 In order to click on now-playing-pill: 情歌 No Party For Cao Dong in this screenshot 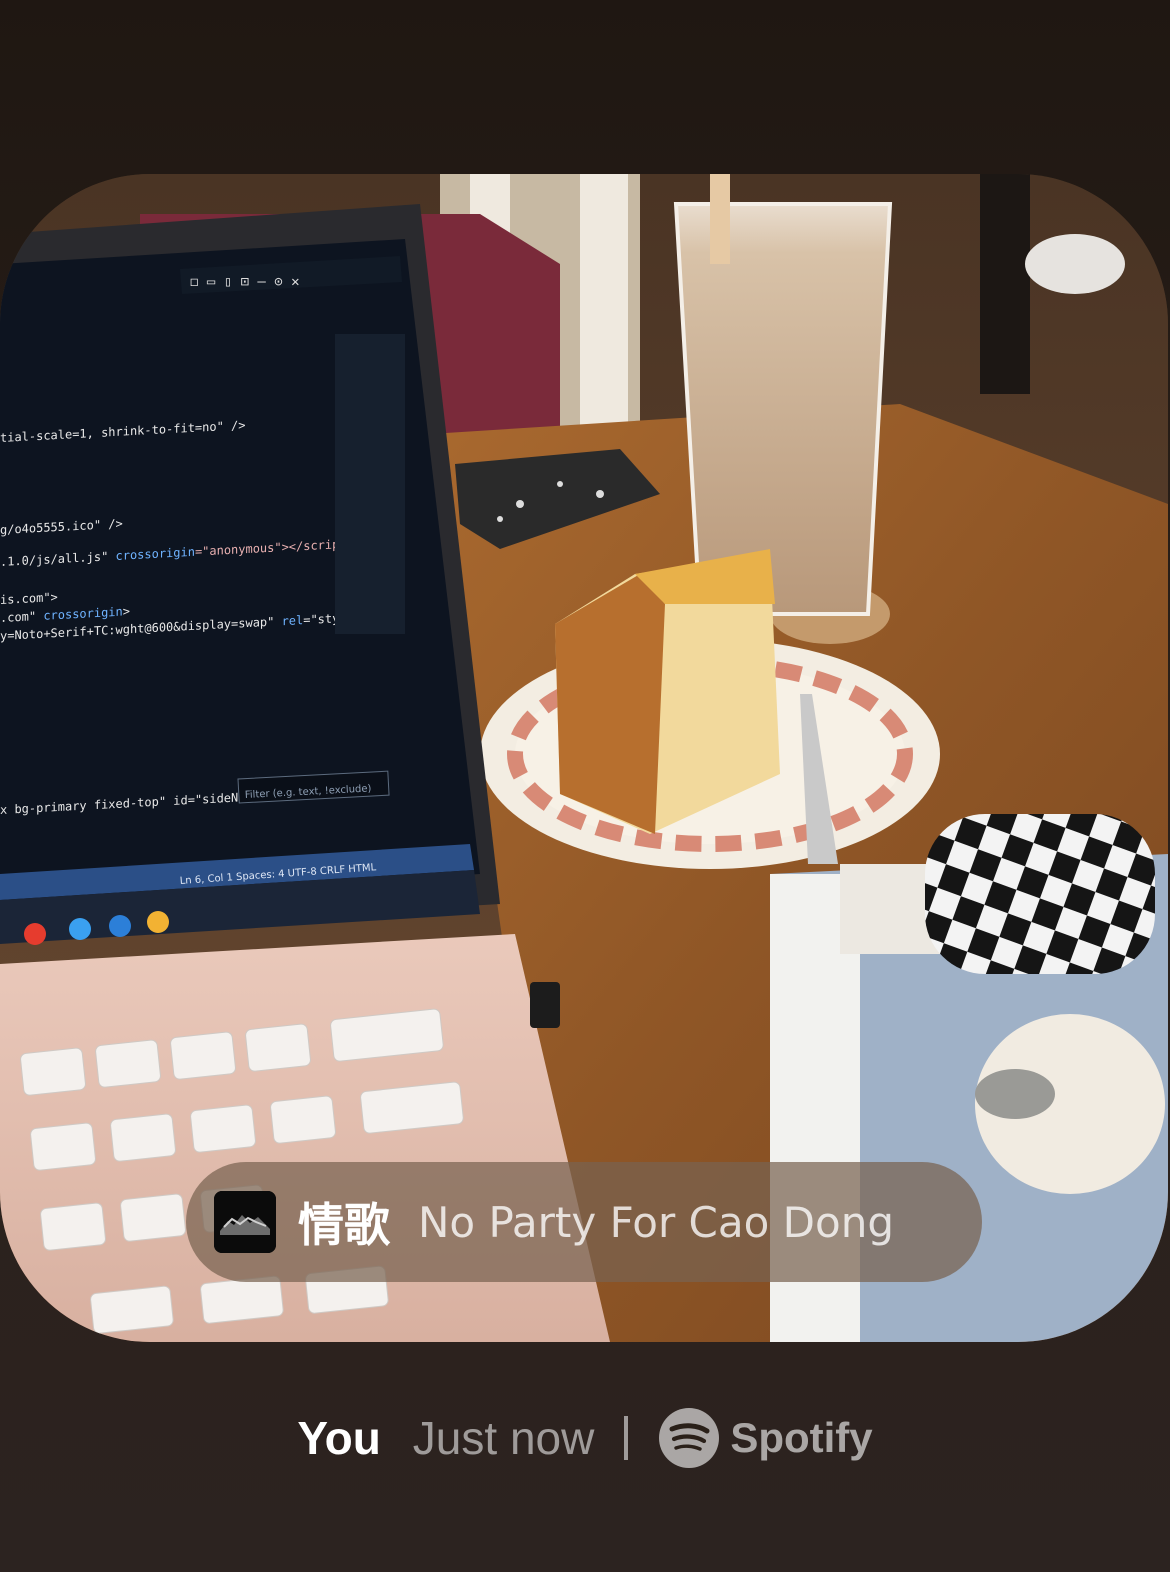, I will do `click(584, 1222)`.